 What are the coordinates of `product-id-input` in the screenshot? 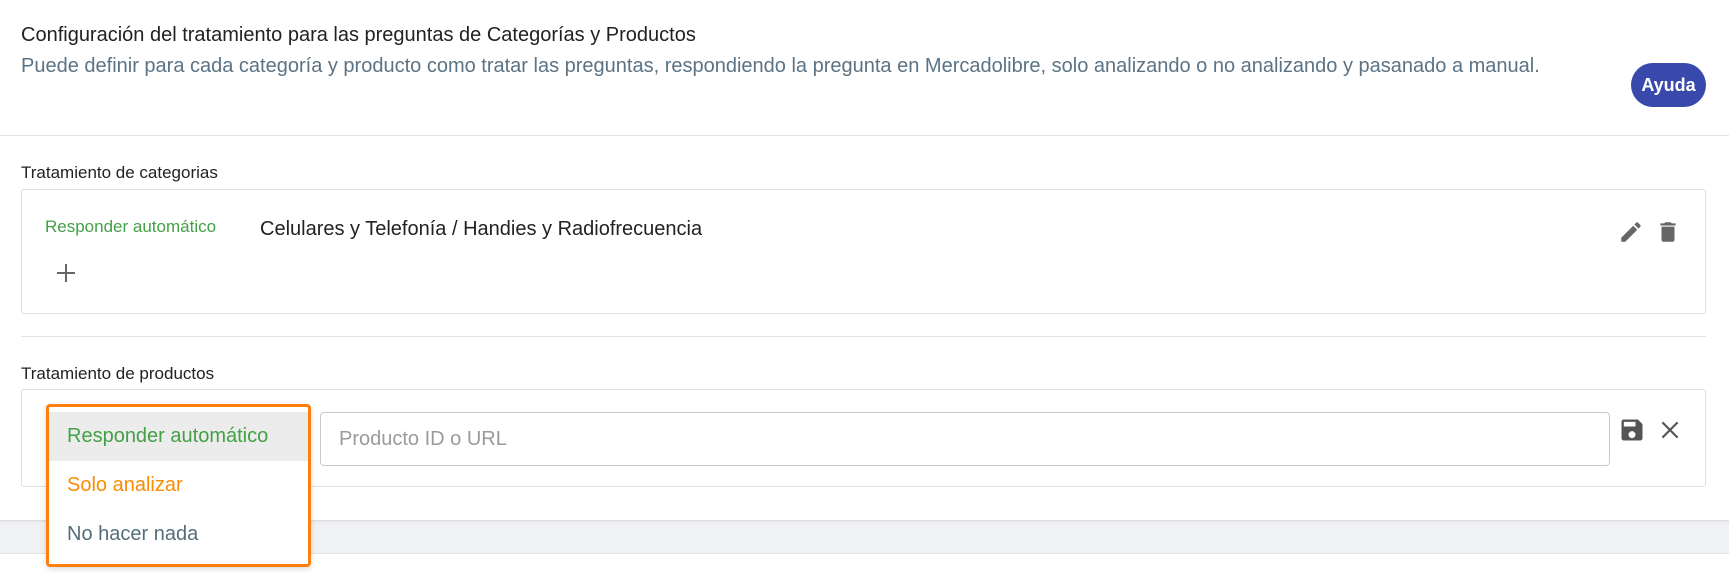 It's located at (965, 439).